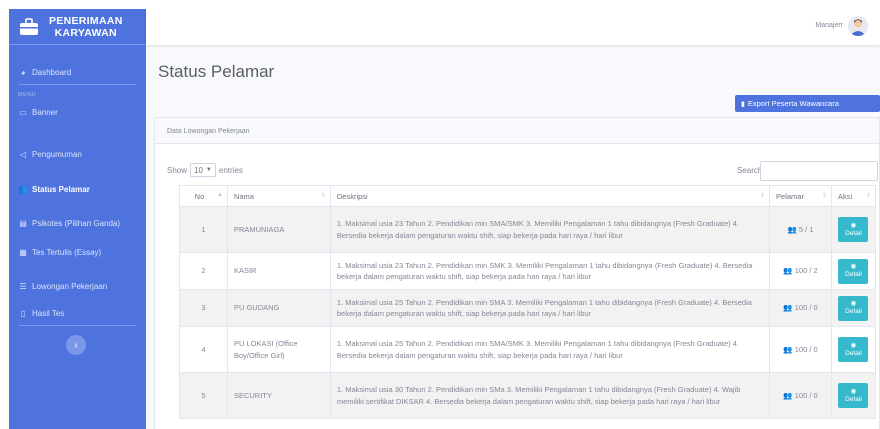 Image resolution: width=880 pixels, height=429 pixels. What do you see at coordinates (23, 112) in the screenshot?
I see `image-icon: ▭` at bounding box center [23, 112].